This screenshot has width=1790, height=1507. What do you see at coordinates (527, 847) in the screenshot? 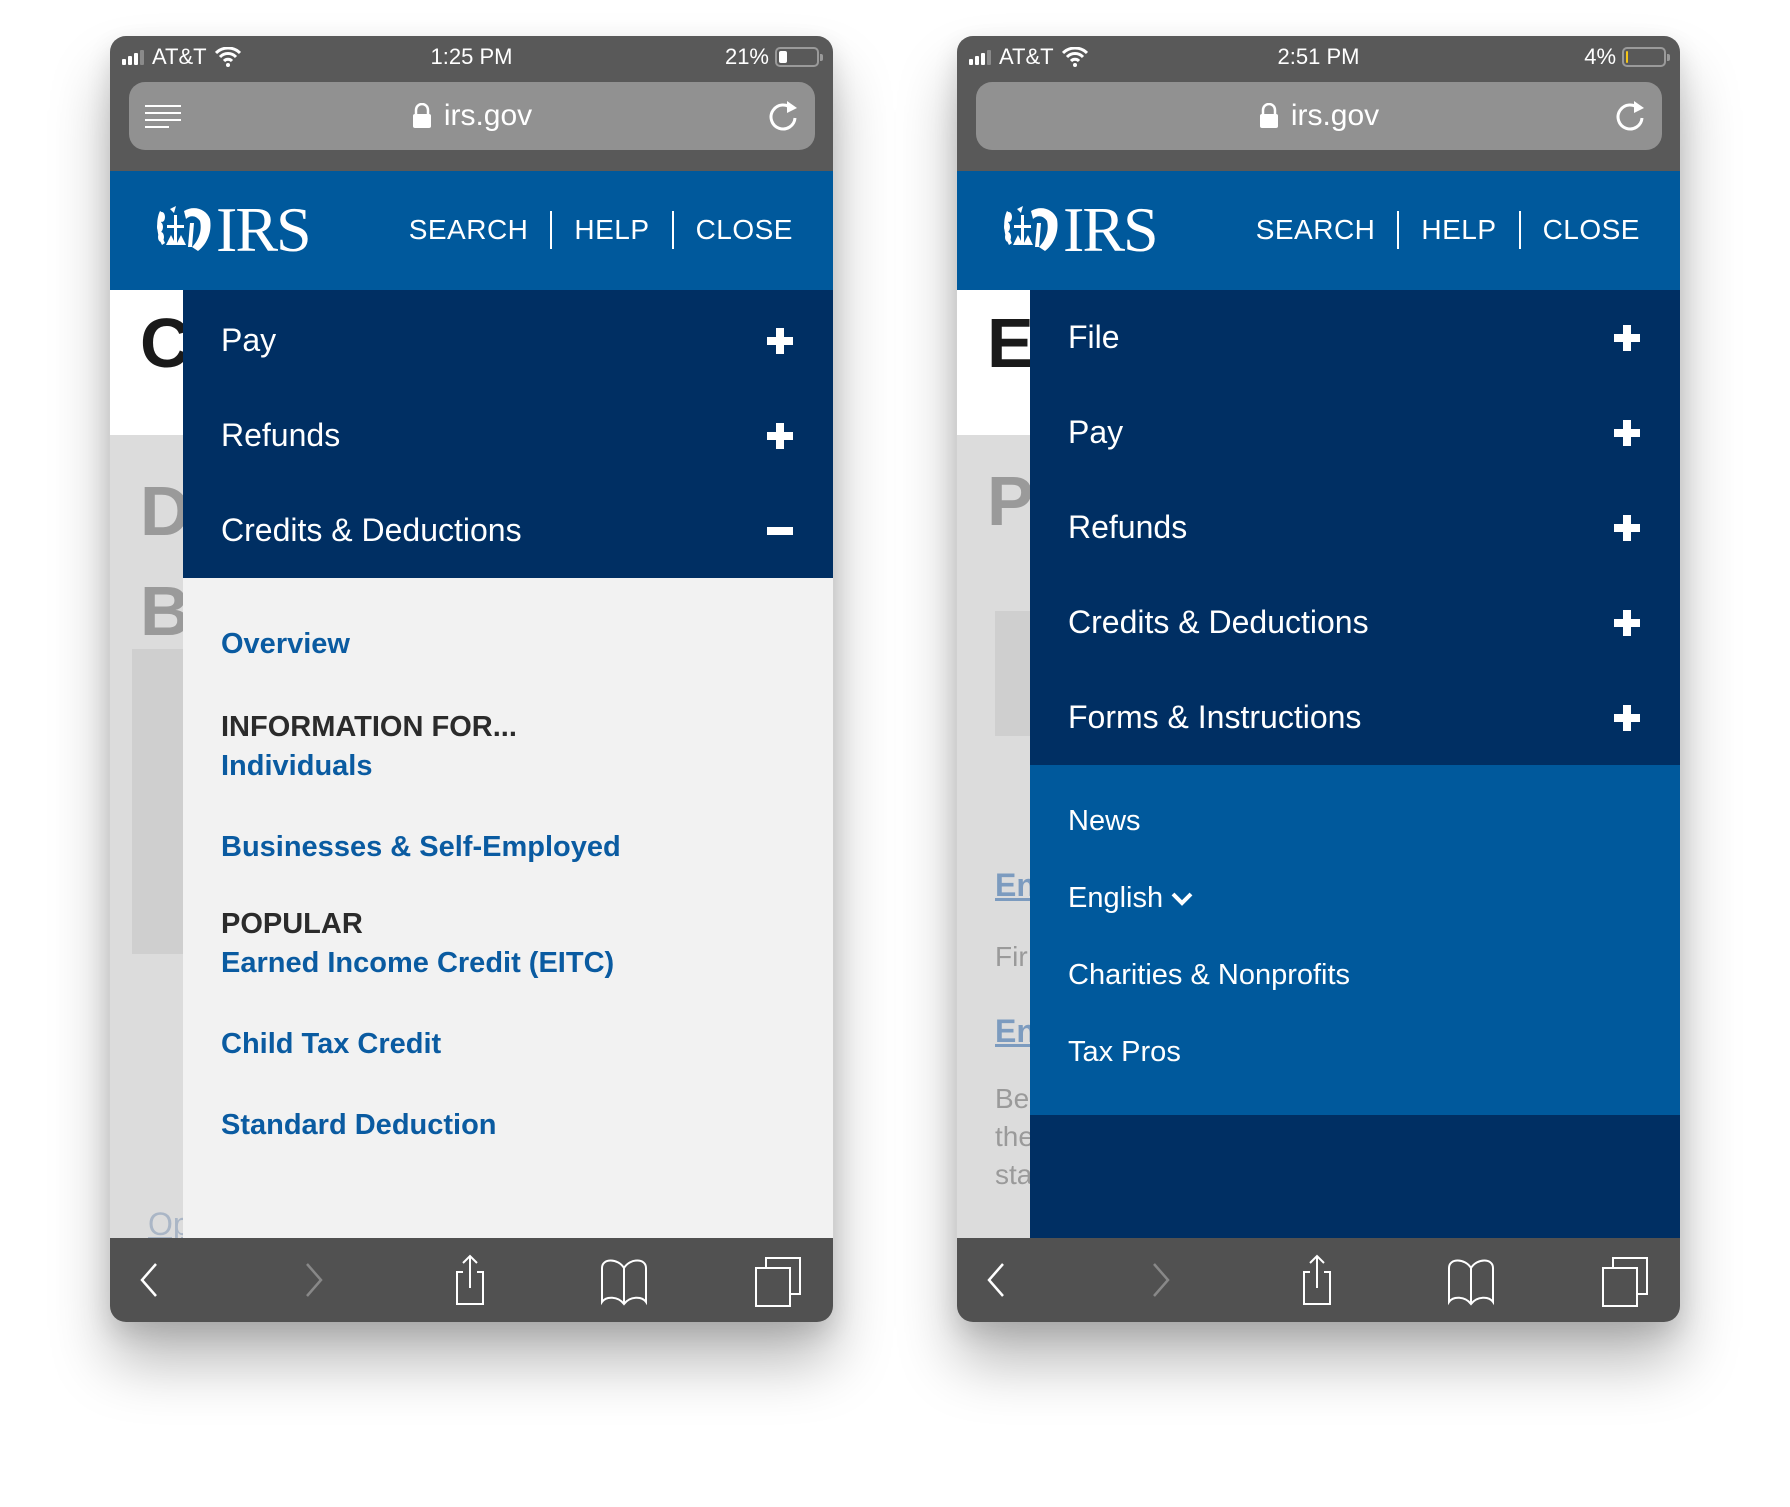
I see `submenu-link-businesses: Businesses & Self-Employed` at bounding box center [527, 847].